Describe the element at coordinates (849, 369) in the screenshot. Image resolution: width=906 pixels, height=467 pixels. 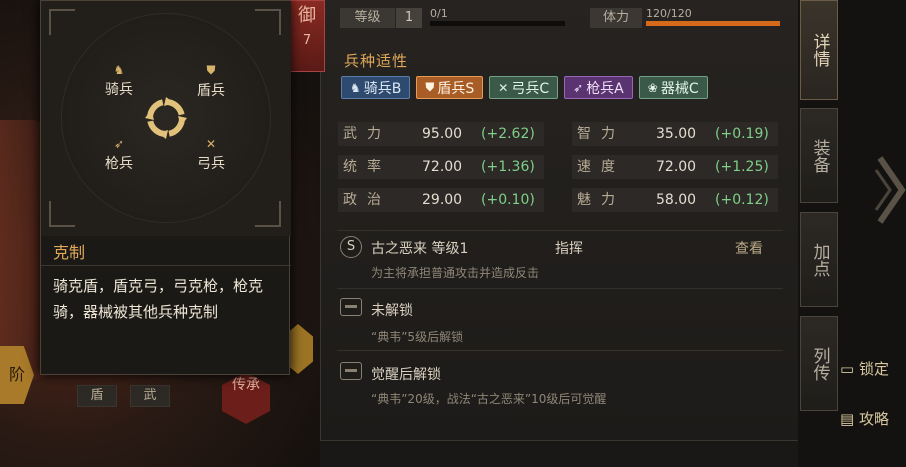
I see `lock-icon: ▭` at that location.